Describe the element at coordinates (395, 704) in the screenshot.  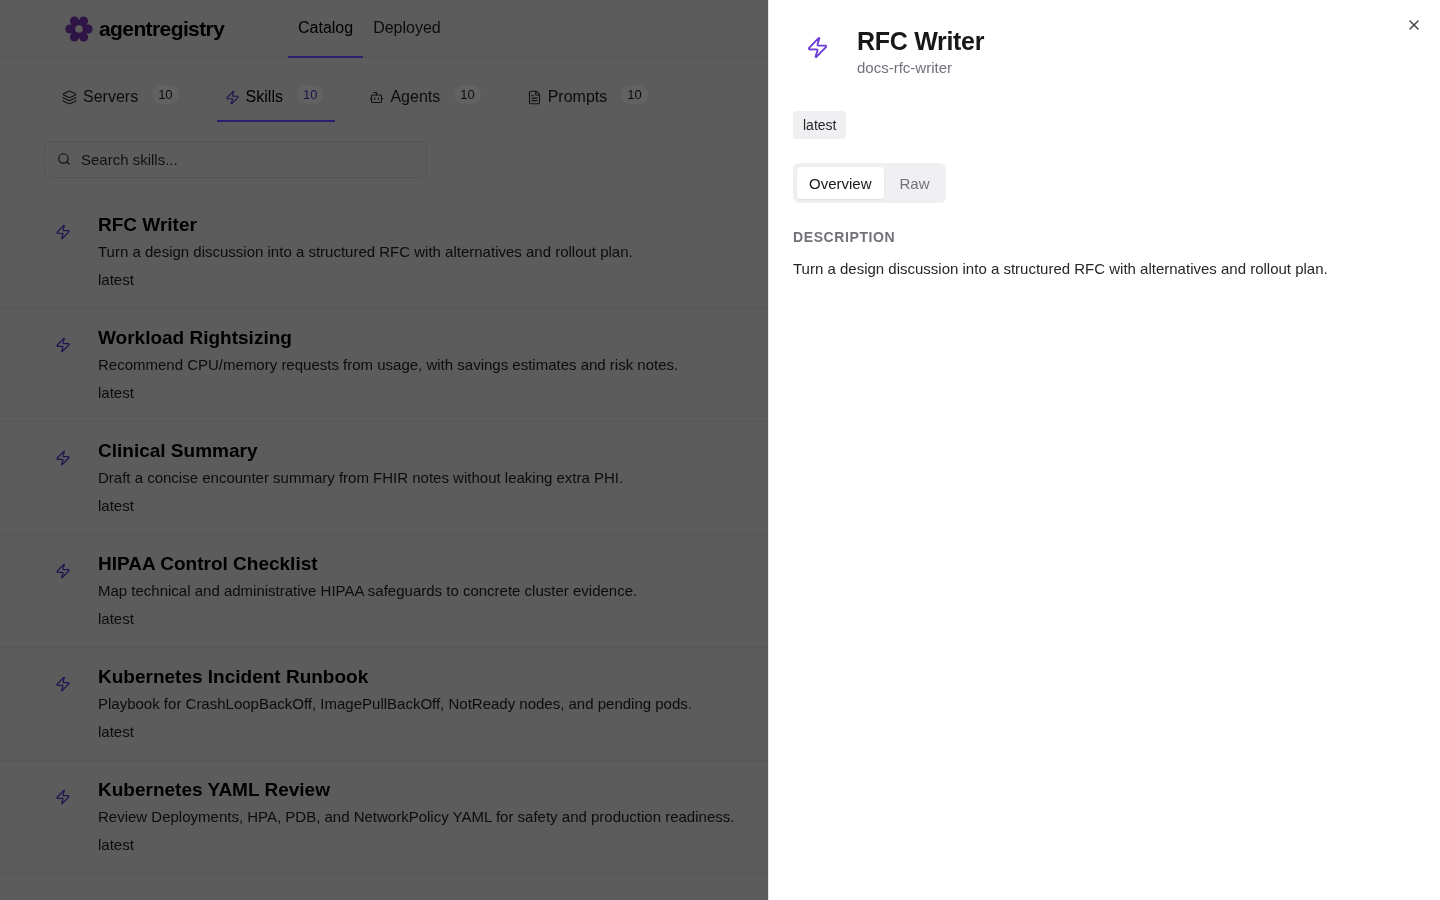
I see `skill-description: Playbook for CrashLoopBackOff, ImagePullBackOff, NotReady nodes, and pending pods.` at that location.